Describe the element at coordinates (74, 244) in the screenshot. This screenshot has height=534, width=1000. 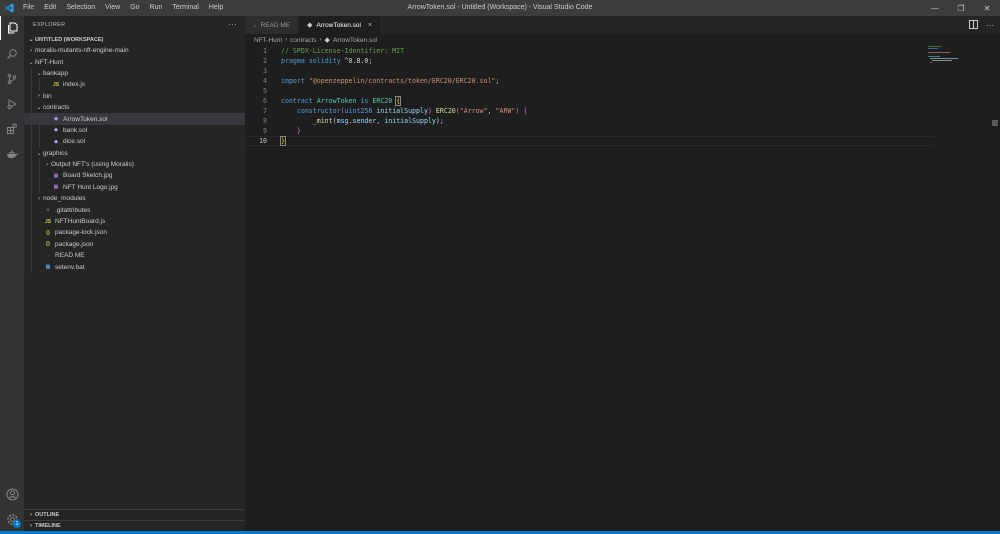
I see `tree-item-label: package.json` at that location.